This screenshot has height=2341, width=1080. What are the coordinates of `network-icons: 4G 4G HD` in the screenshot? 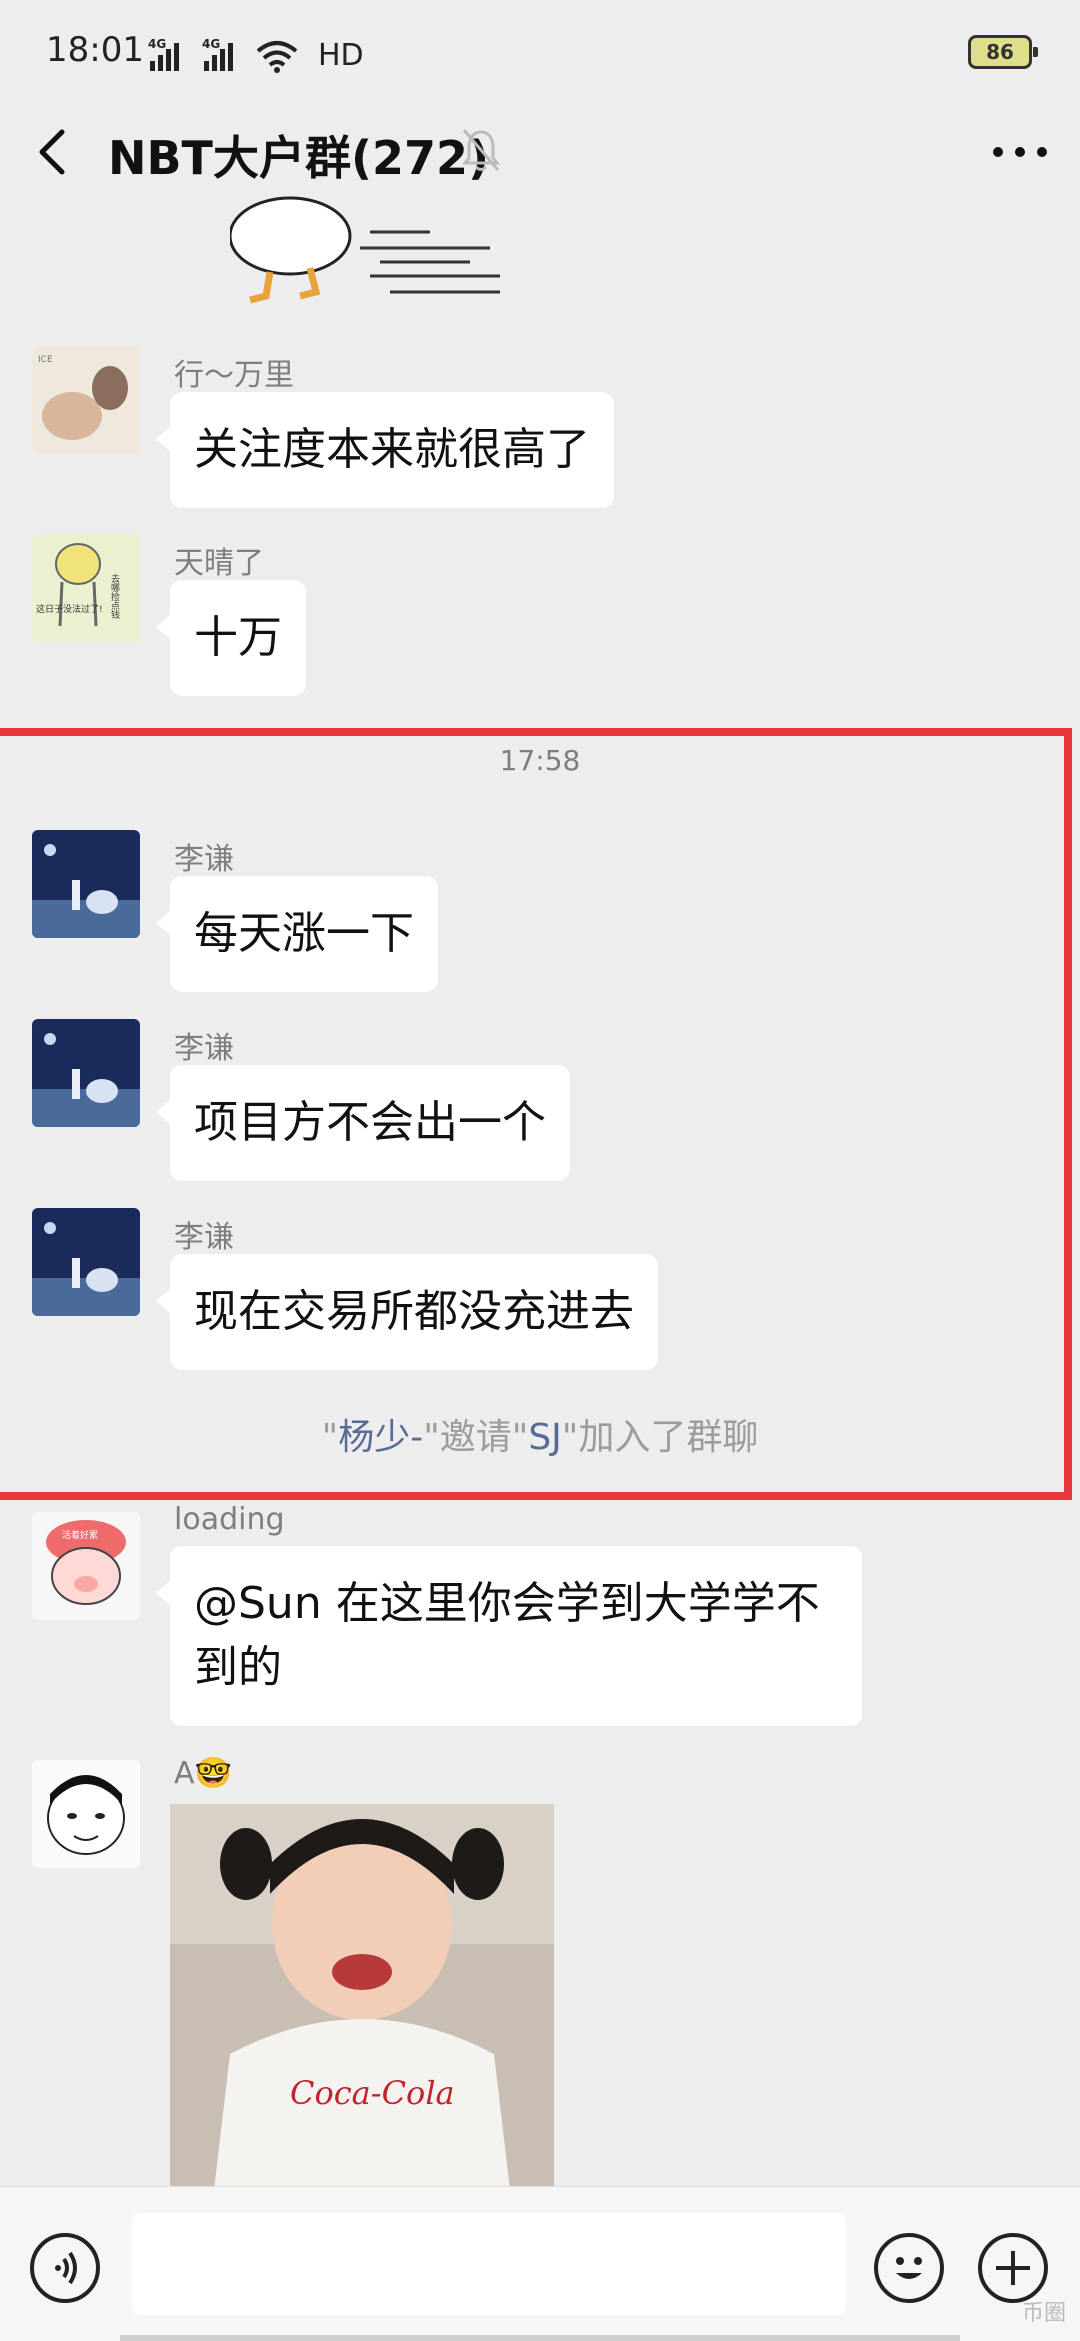 It's located at (256, 53).